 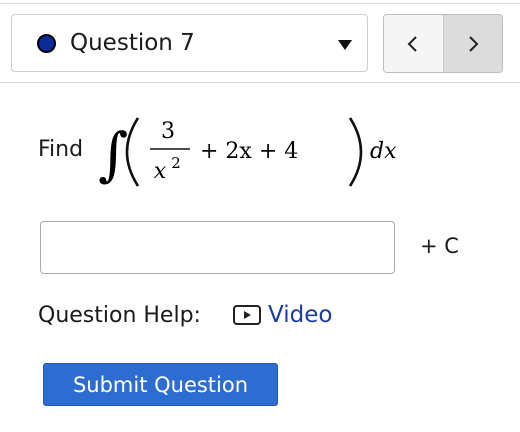 What do you see at coordinates (132, 152) in the screenshot?
I see `left-paren` at bounding box center [132, 152].